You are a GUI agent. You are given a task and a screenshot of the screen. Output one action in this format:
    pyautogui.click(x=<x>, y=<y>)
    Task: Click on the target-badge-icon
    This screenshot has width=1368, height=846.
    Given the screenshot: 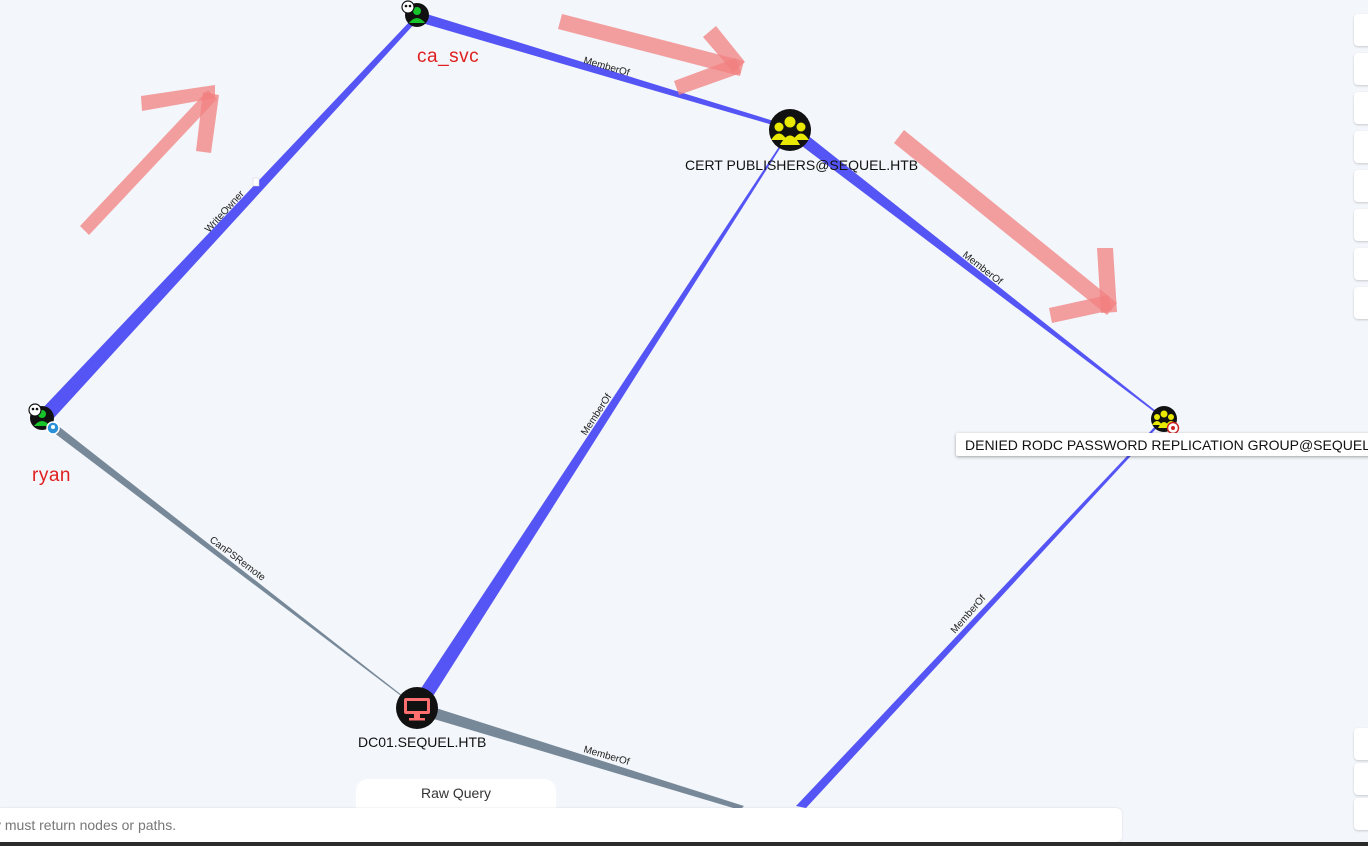 What is the action you would take?
    pyautogui.click(x=1173, y=428)
    